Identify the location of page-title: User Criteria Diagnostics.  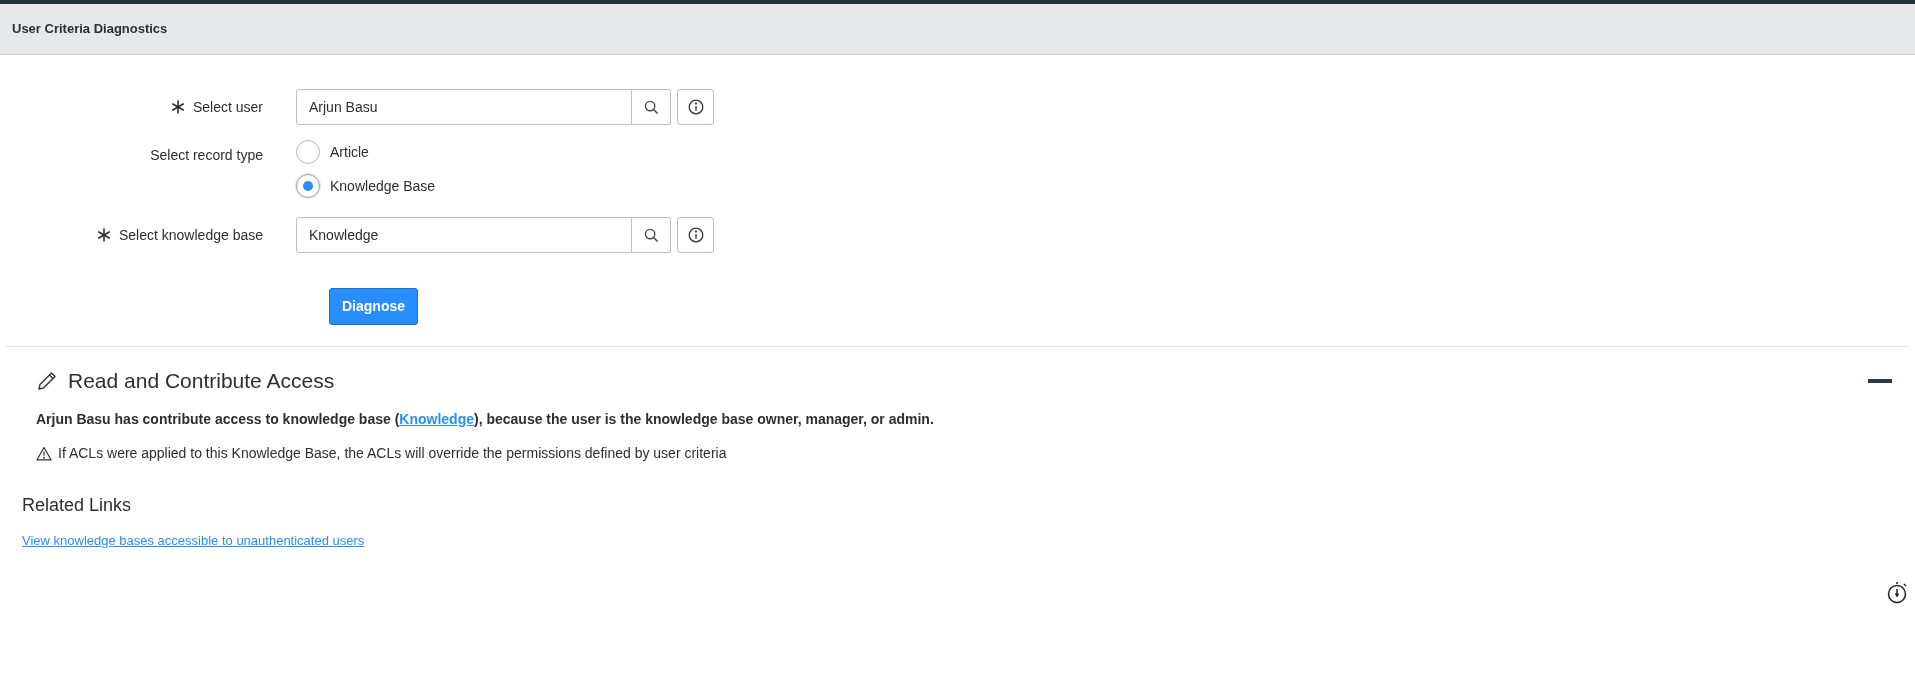
(90, 29).